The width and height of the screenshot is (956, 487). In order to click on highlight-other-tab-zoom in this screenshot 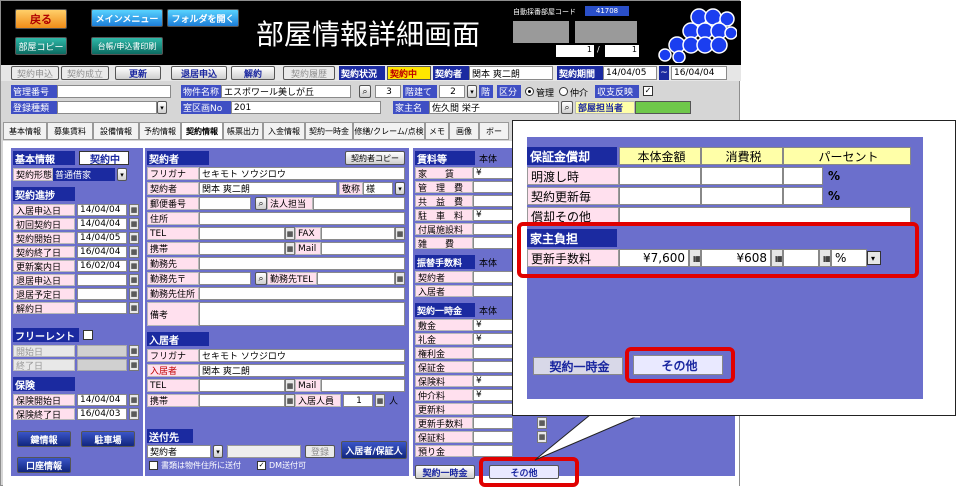, I will do `click(680, 365)`.